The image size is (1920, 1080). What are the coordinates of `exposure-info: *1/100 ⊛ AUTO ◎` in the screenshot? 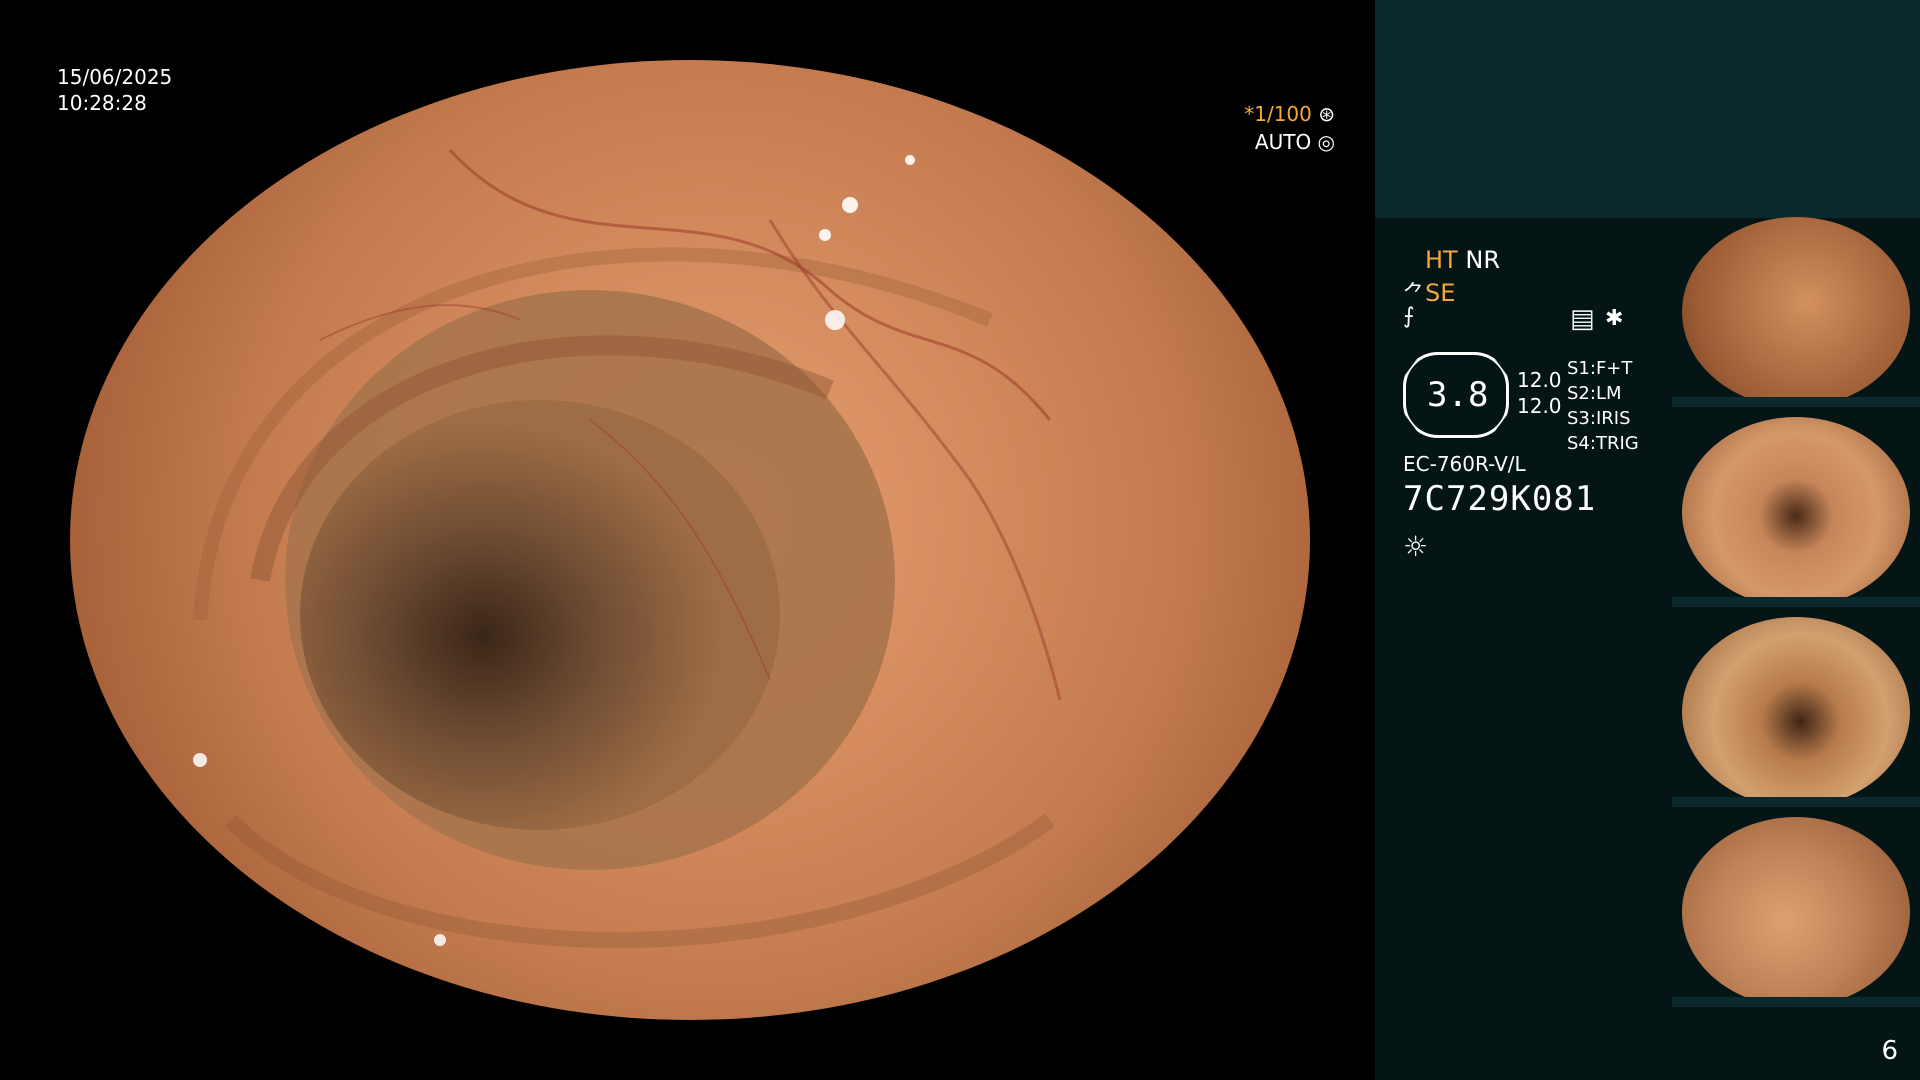 It's located at (1289, 128).